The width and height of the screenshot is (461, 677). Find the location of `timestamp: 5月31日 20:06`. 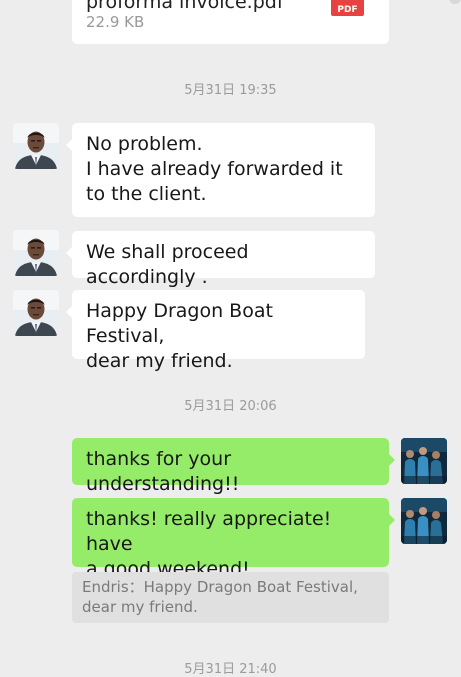

timestamp: 5月31日 20:06 is located at coordinates (230, 406).